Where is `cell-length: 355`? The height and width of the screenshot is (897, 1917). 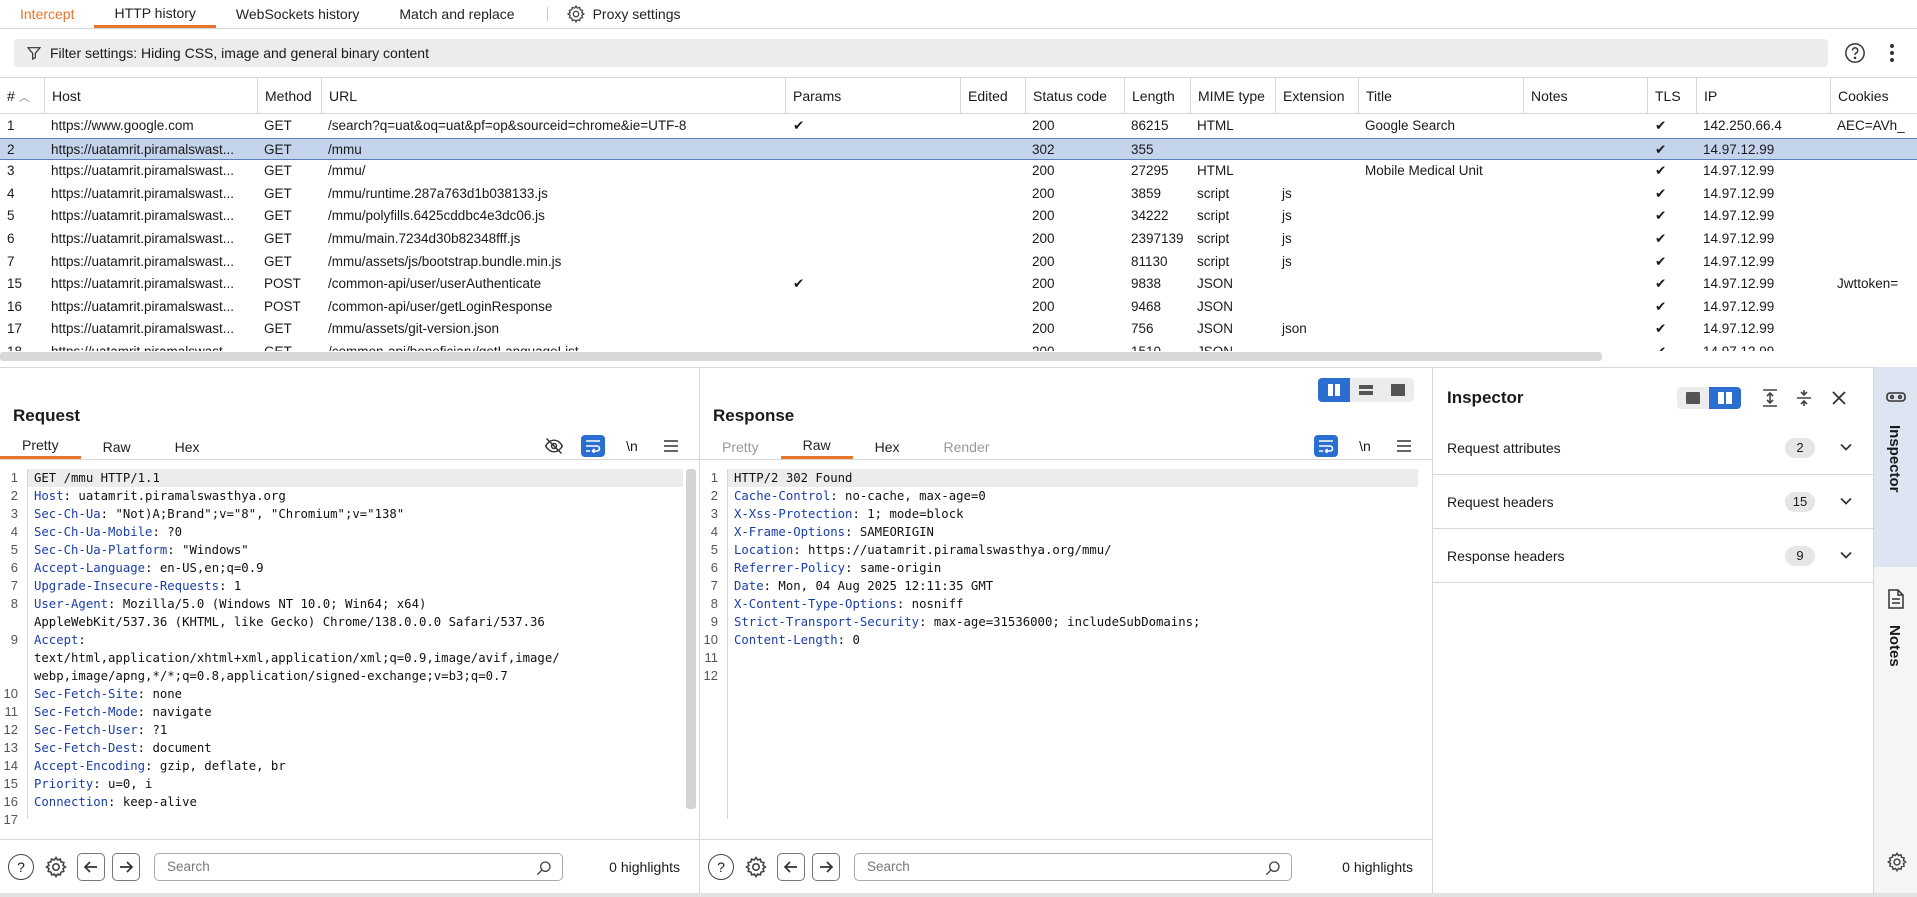
cell-length: 355 is located at coordinates (1142, 149).